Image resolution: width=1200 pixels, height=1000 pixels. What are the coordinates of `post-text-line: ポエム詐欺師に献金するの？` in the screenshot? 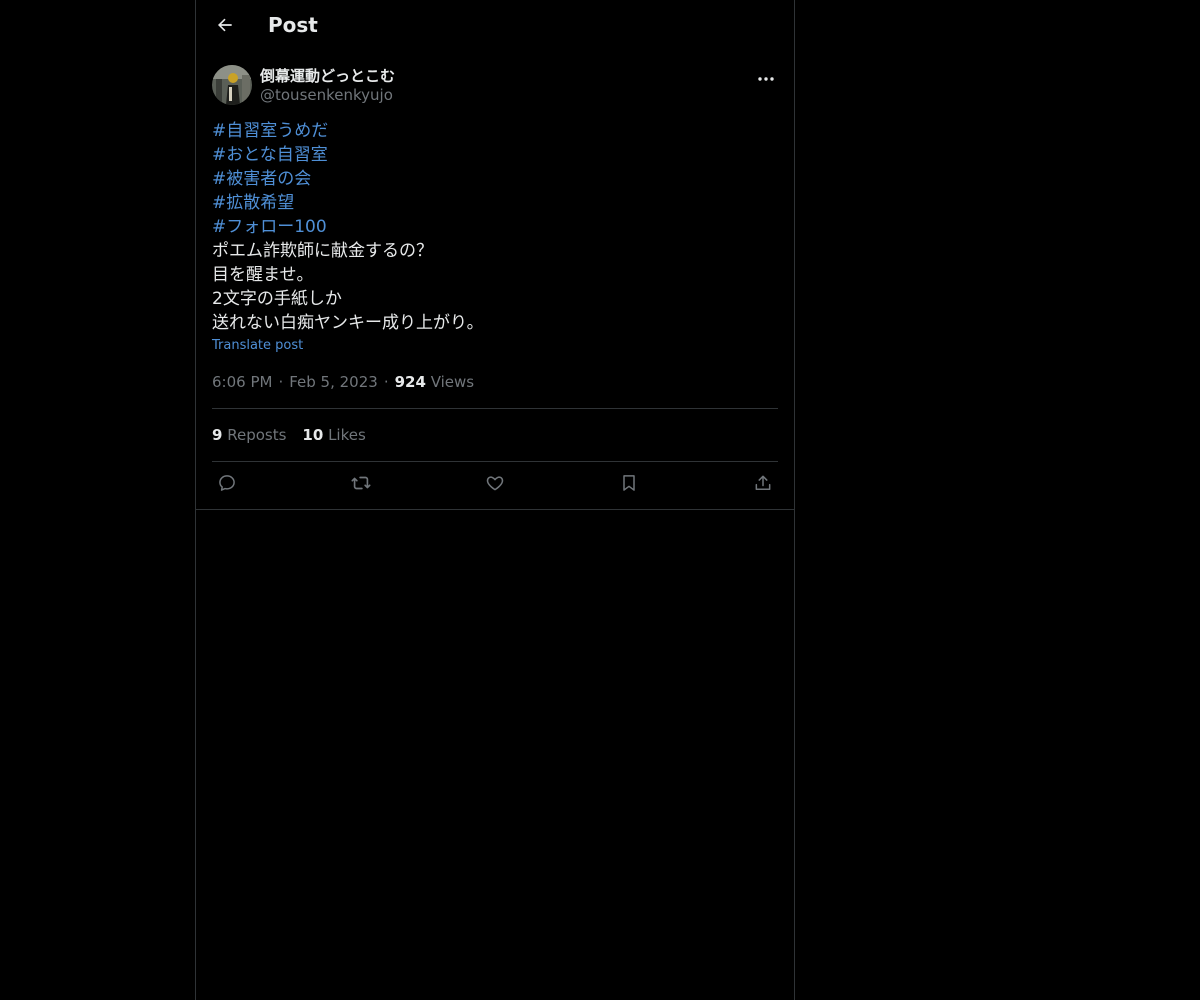 It's located at (322, 251).